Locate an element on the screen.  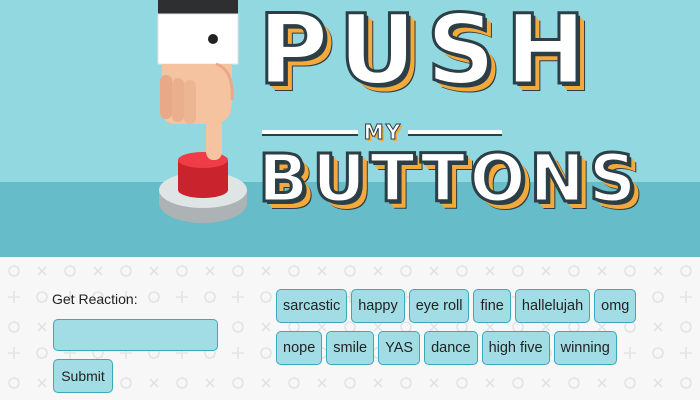
reaction-button-fine: fine is located at coordinates (492, 306).